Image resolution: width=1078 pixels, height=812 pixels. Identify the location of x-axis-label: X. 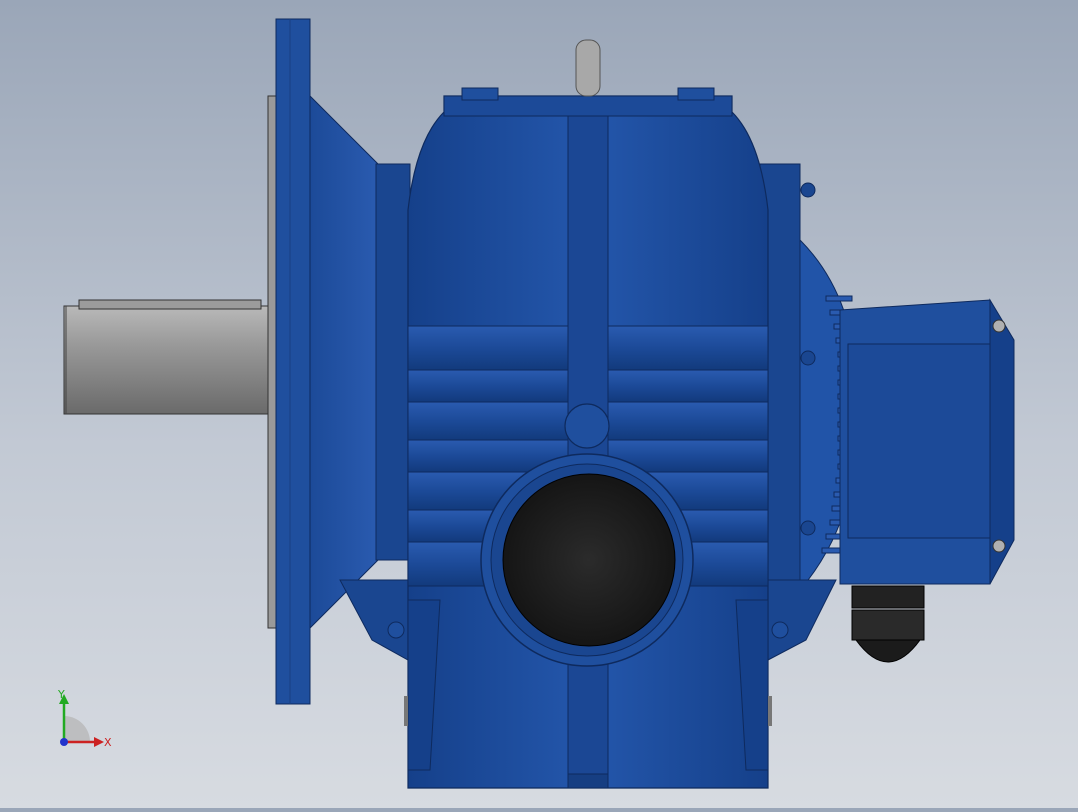
(108, 742).